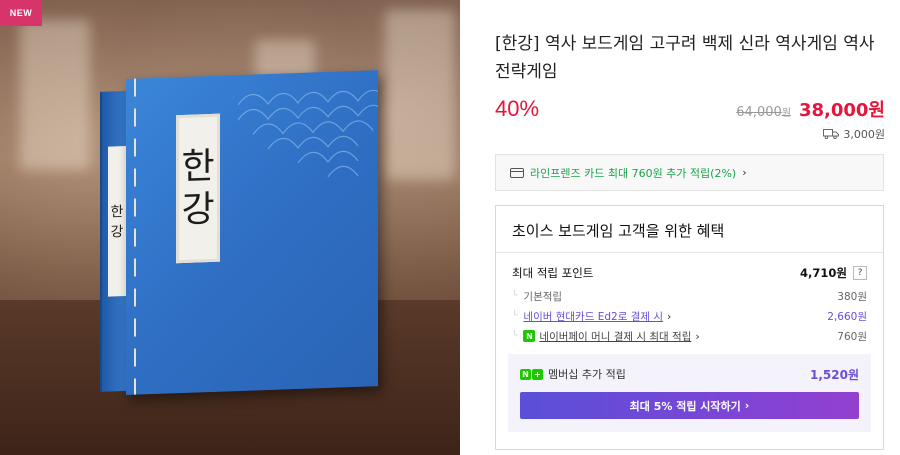  I want to click on spine-char-2: 강, so click(117, 232).